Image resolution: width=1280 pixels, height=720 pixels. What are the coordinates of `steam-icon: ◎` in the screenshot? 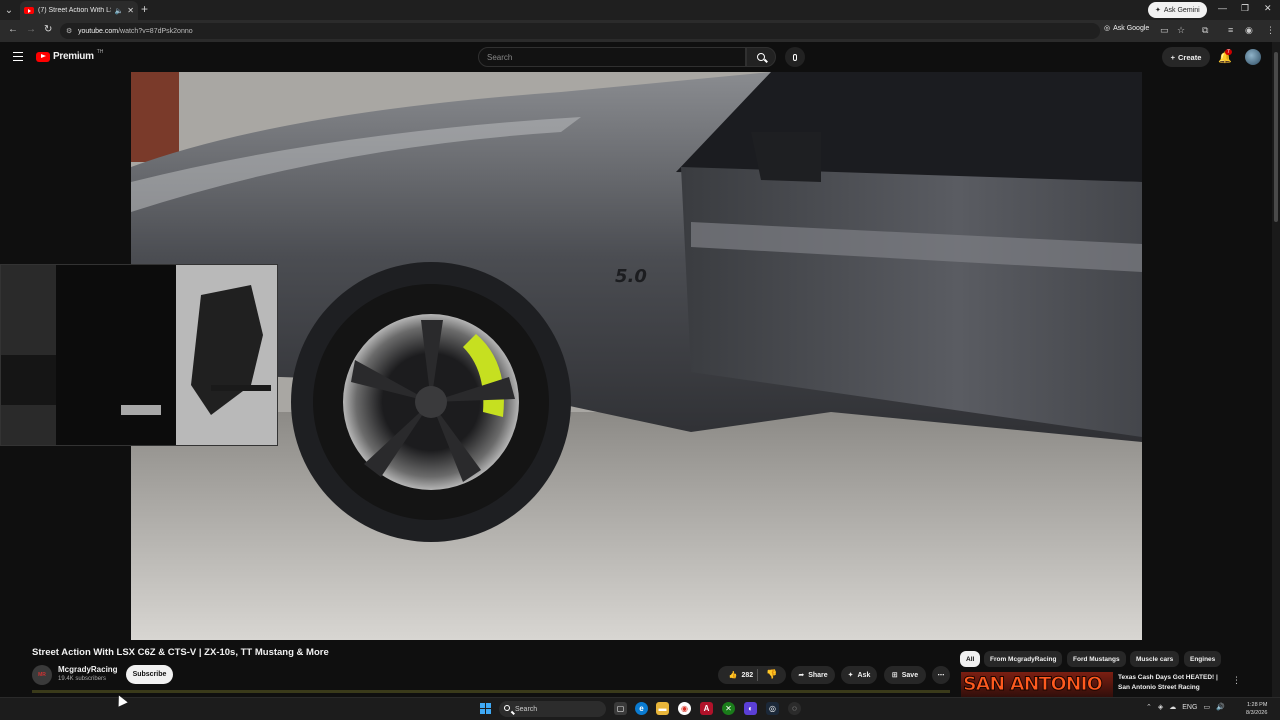 It's located at (772, 708).